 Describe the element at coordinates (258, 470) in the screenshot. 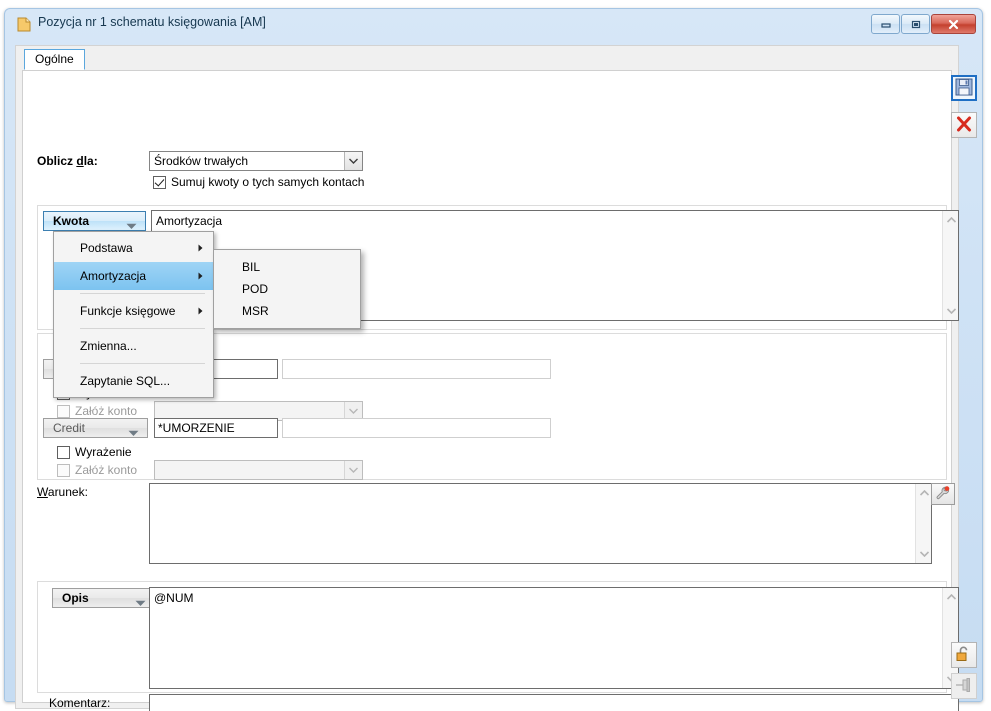

I see `credit-zaloz-konto-combo` at that location.